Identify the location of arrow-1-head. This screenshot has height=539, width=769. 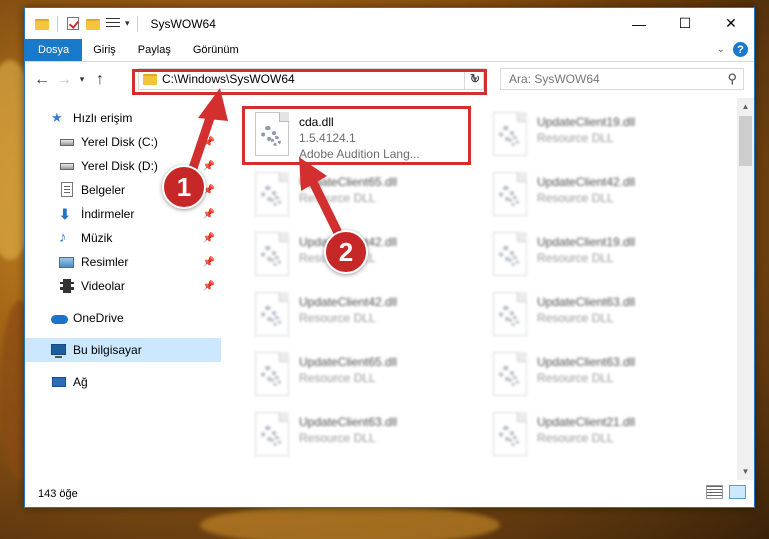
(213, 104).